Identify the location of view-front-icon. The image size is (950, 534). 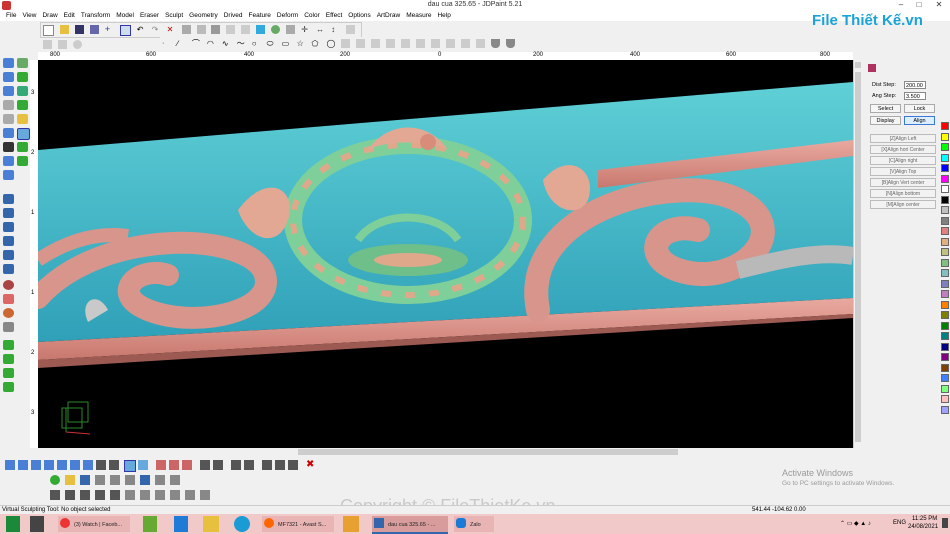
(8, 161).